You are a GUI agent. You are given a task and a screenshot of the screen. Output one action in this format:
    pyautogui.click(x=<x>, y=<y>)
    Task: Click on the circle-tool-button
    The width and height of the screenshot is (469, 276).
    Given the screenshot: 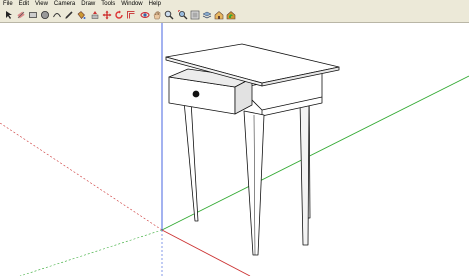 What is the action you would take?
    pyautogui.click(x=45, y=15)
    